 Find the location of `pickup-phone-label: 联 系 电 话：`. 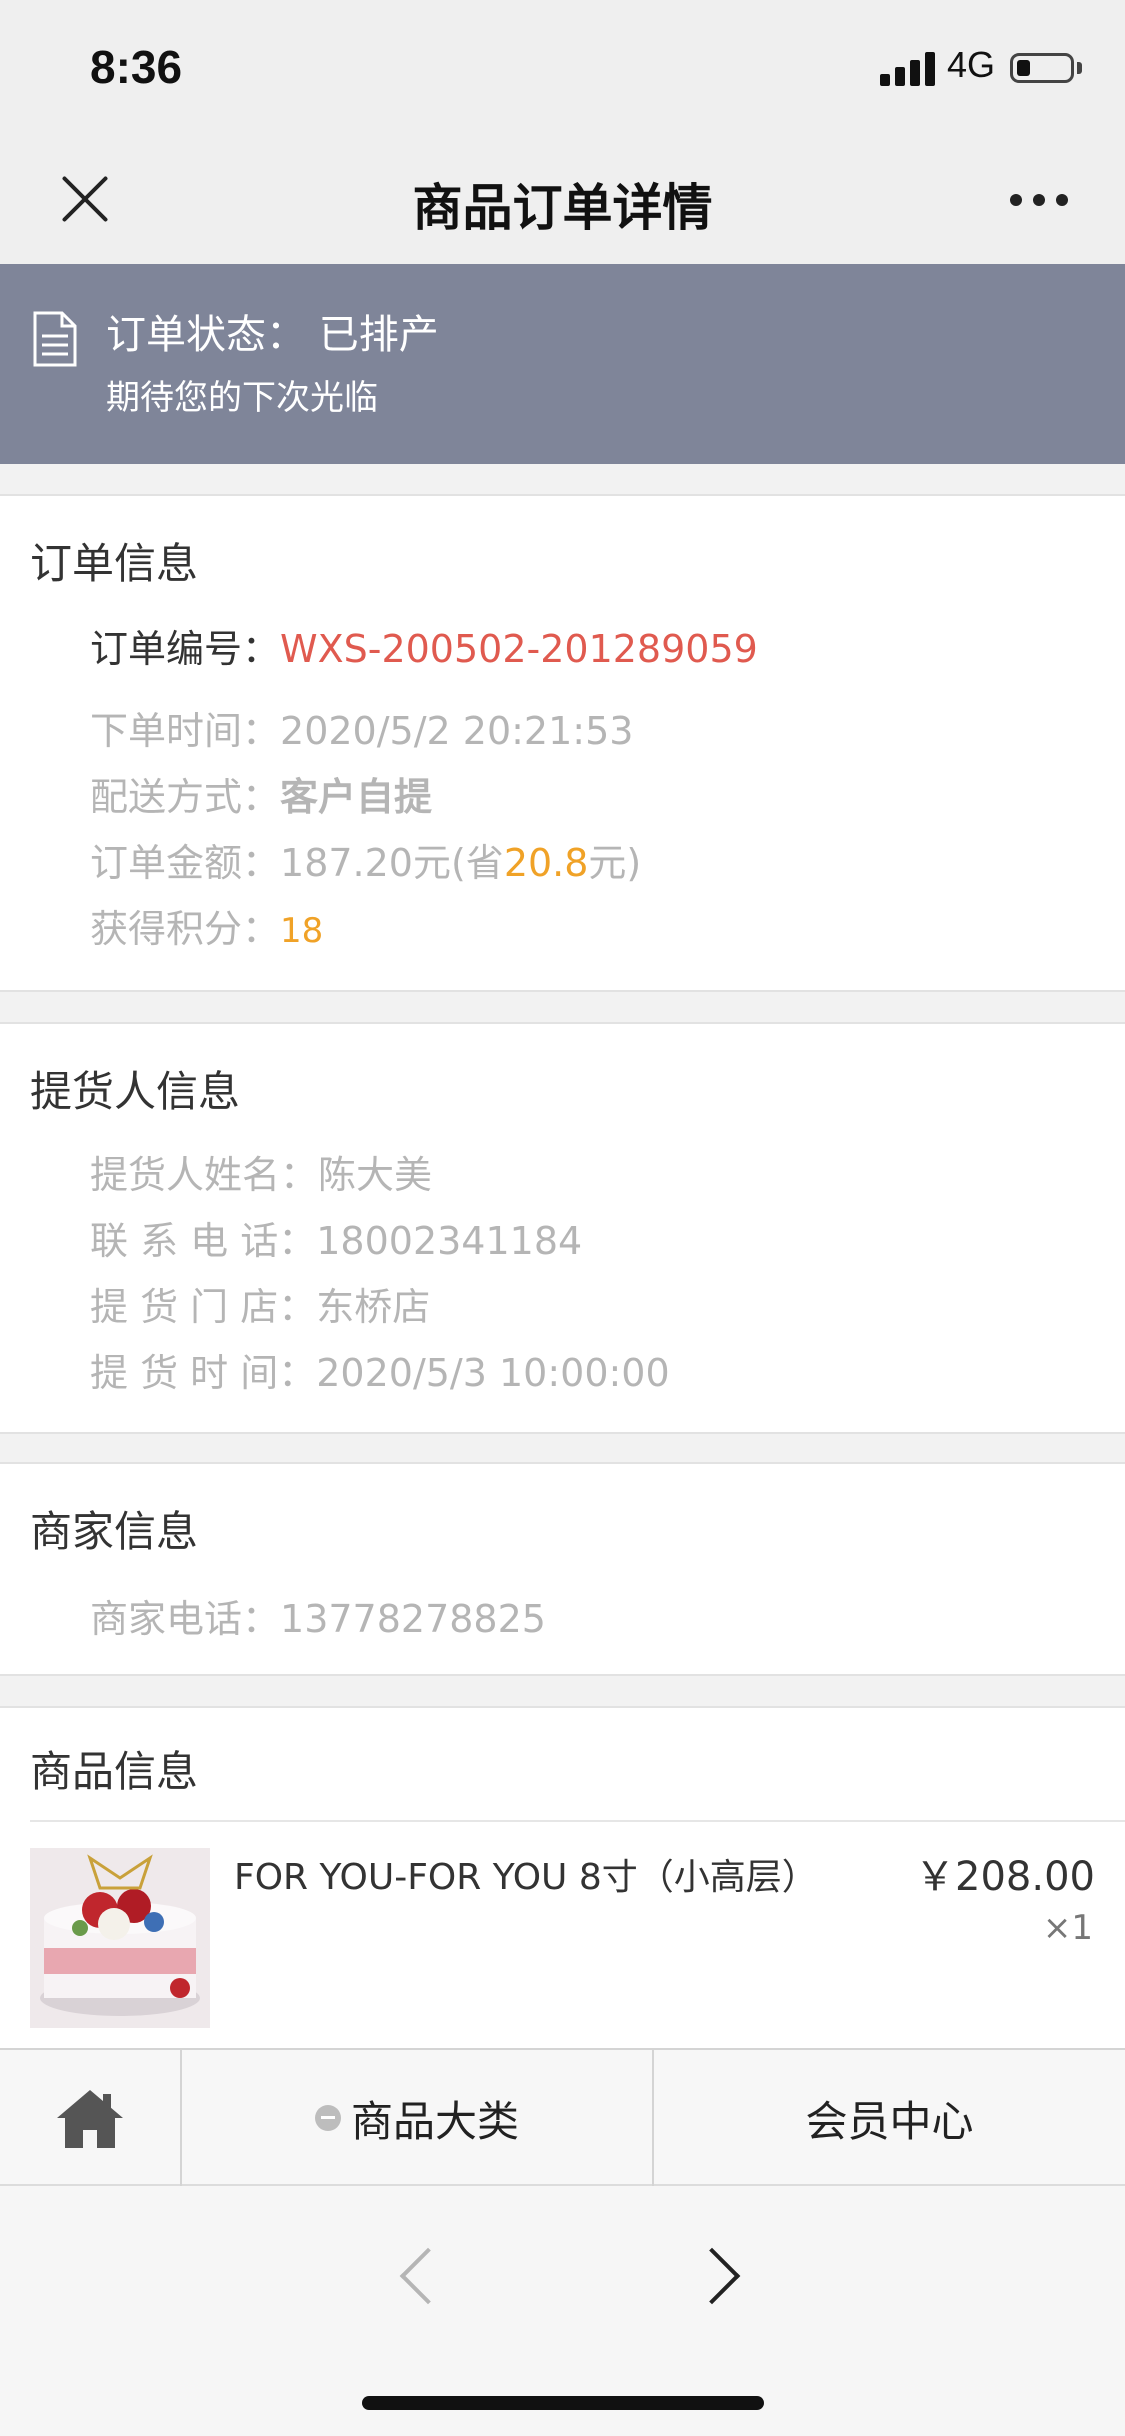

pickup-phone-label: 联 系 电 话： is located at coordinates (203, 1241).